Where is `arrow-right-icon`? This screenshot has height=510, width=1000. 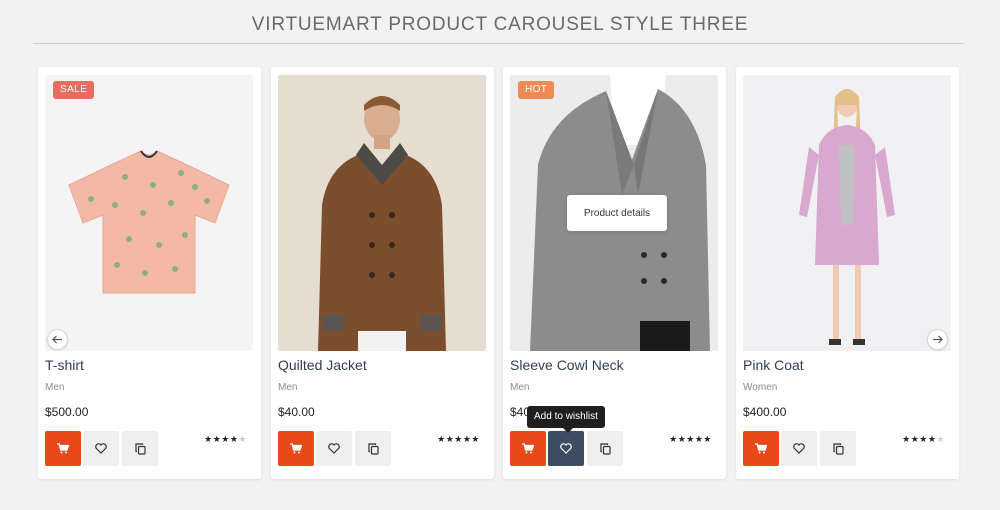
arrow-right-icon is located at coordinates (938, 339).